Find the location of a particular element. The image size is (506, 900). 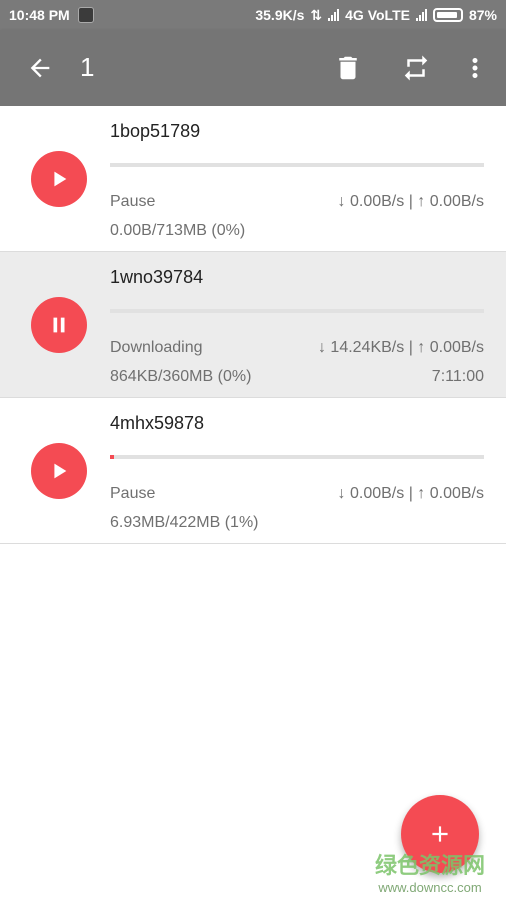

status-time: 10:48 PM is located at coordinates (39, 15).